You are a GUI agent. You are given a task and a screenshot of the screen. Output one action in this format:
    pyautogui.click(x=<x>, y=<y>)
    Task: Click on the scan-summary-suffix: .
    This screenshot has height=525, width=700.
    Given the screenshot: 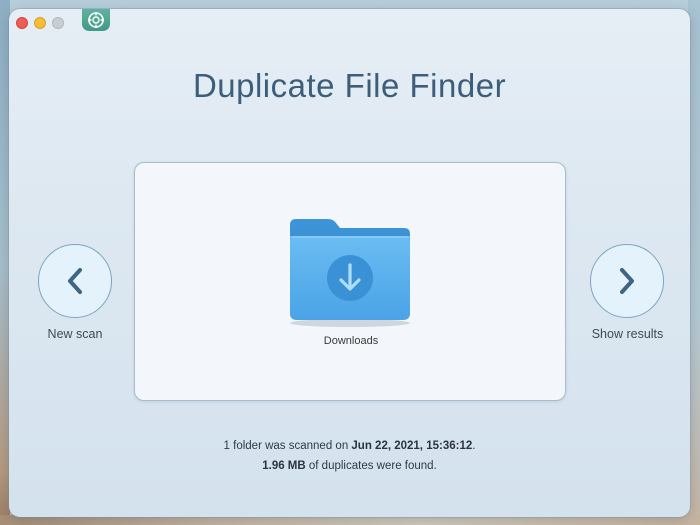 What is the action you would take?
    pyautogui.click(x=474, y=446)
    